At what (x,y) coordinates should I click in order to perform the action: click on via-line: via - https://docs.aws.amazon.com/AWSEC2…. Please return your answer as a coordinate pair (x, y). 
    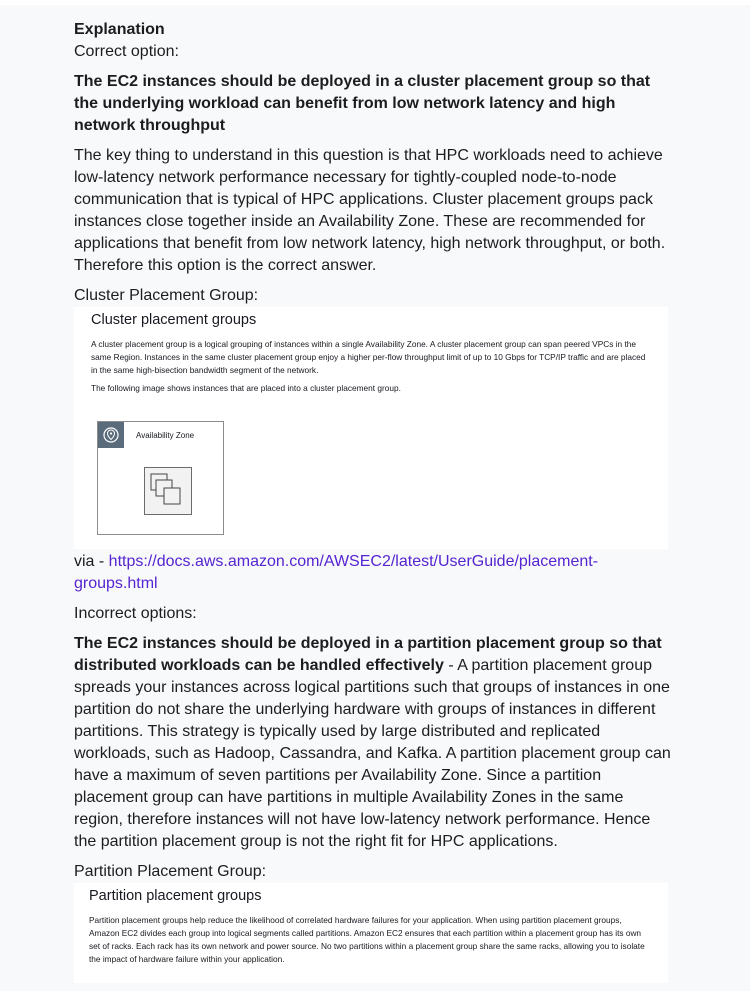
    Looking at the image, I should click on (374, 573).